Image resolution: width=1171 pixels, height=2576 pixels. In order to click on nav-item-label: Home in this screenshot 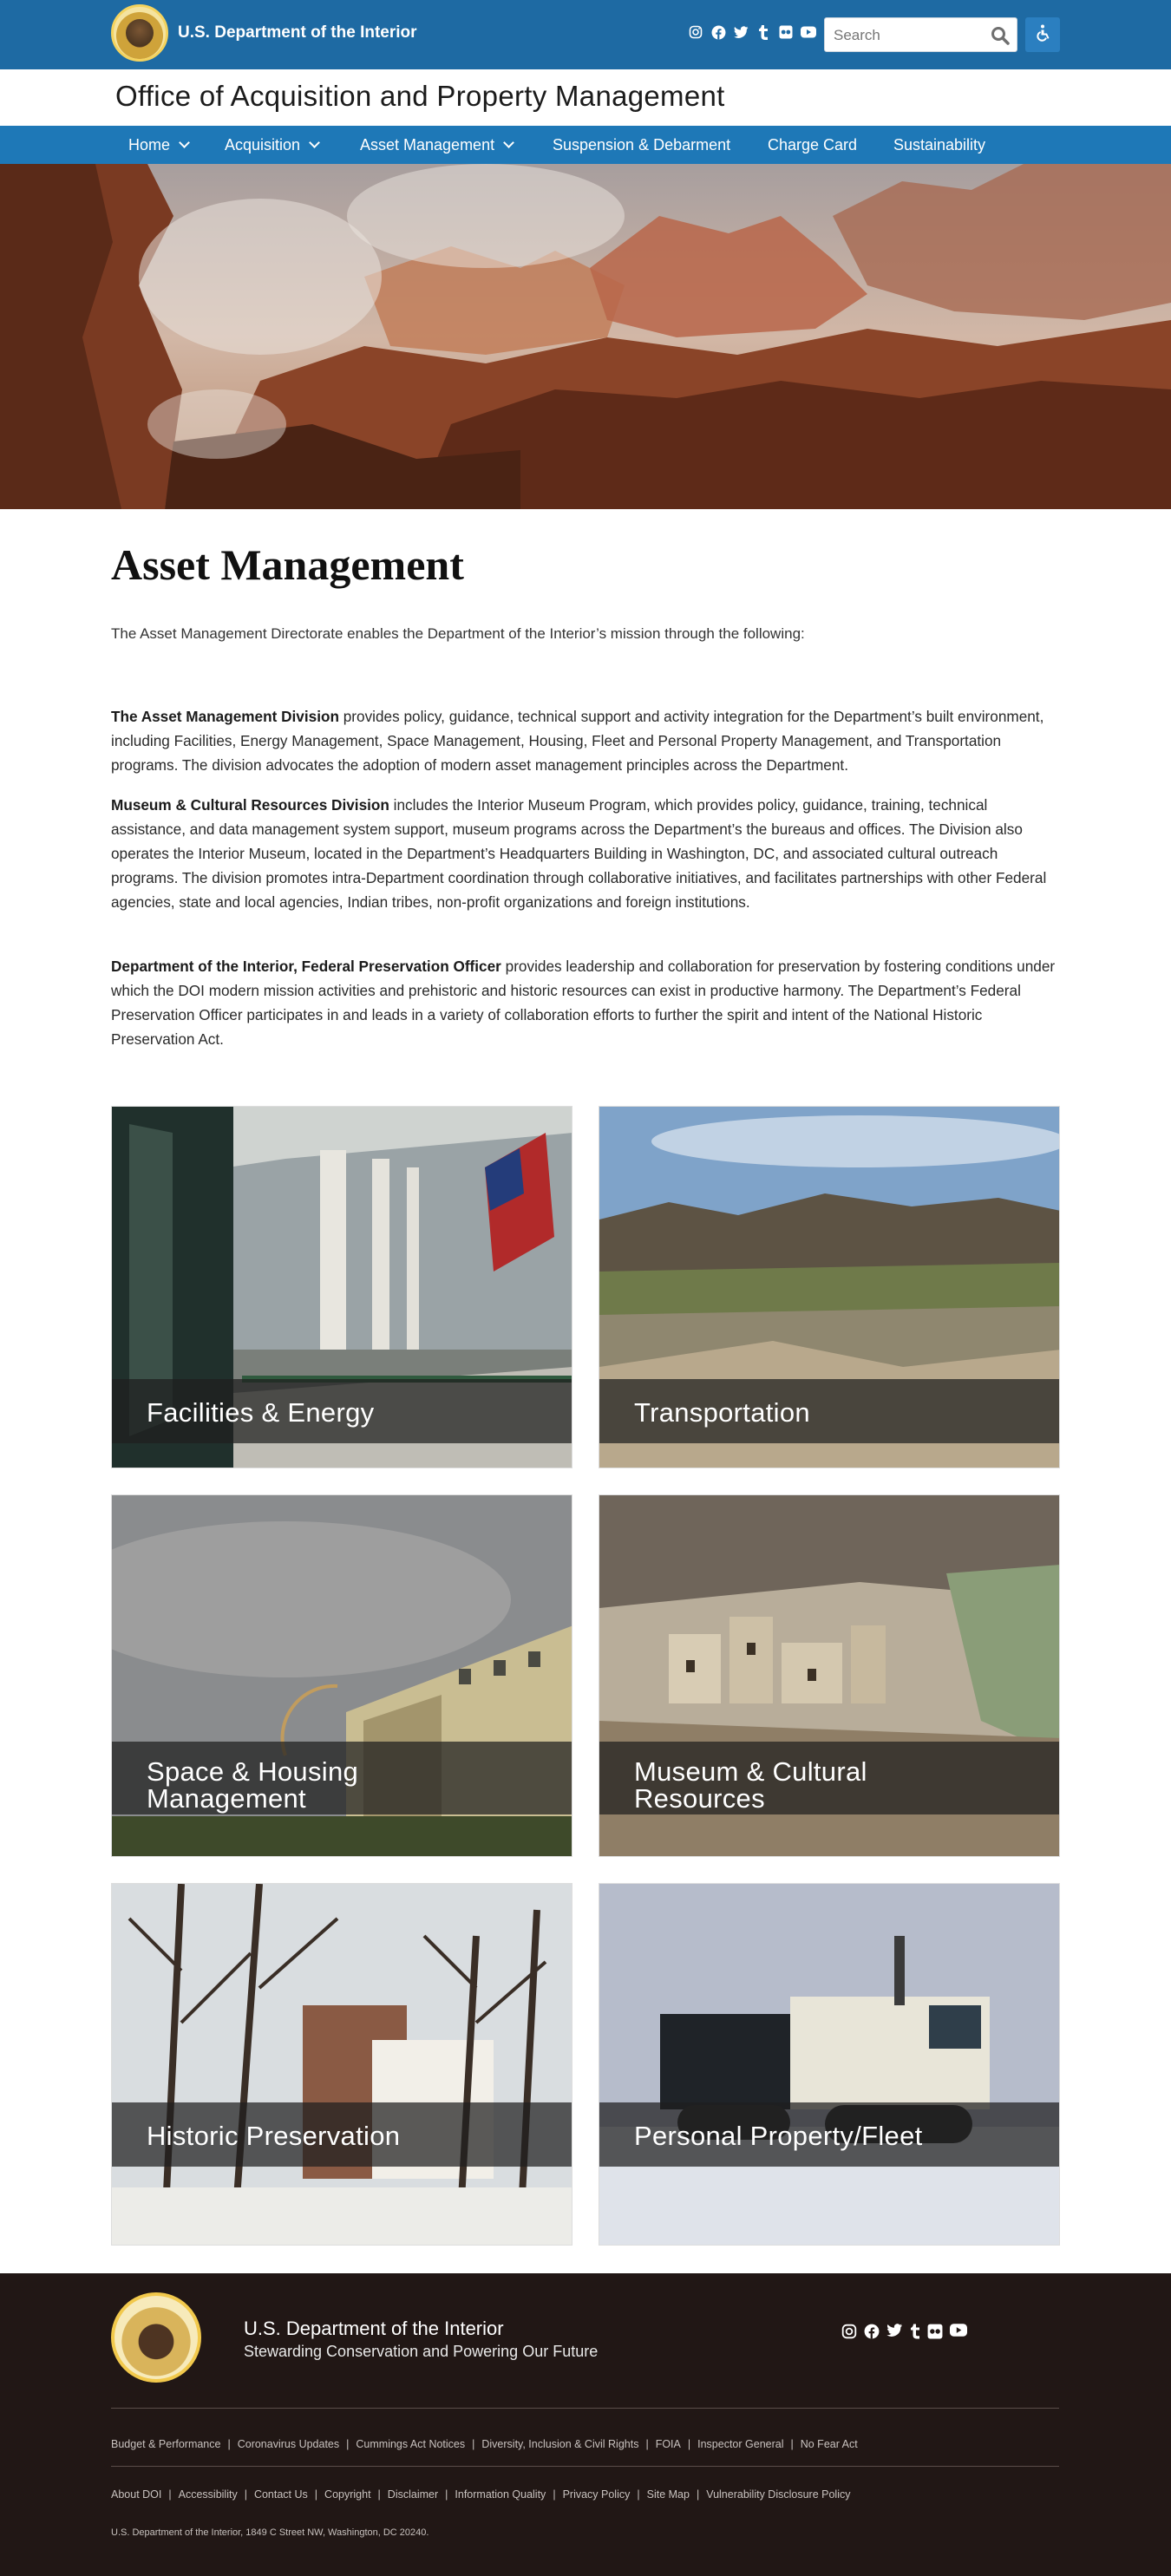, I will do `click(149, 145)`.